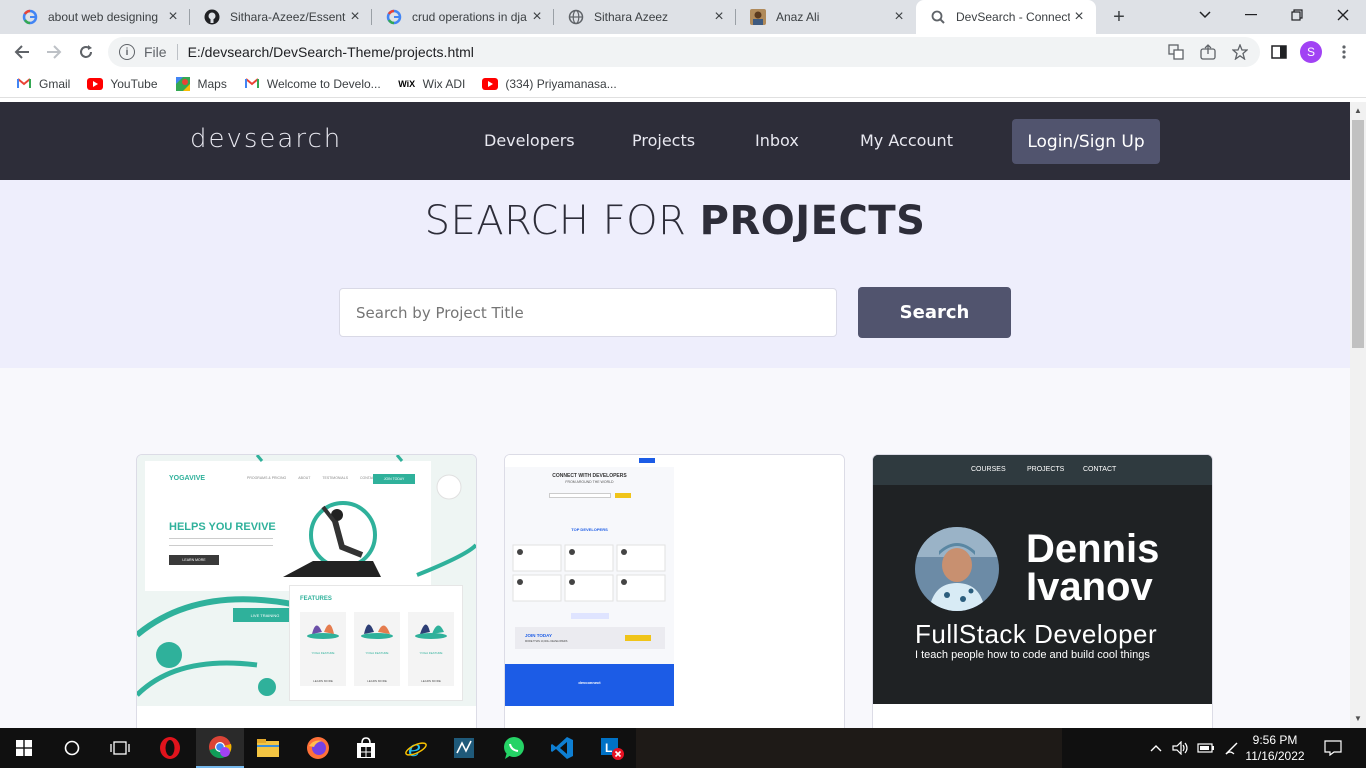  What do you see at coordinates (529, 140) in the screenshot?
I see `nav-link-developers: Developers` at bounding box center [529, 140].